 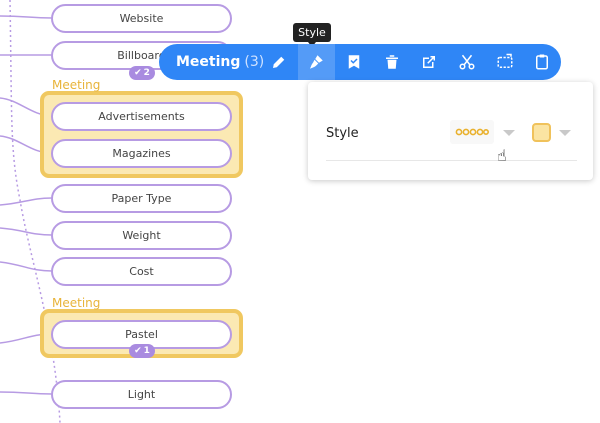 I want to click on node-label: Light, so click(x=141, y=394).